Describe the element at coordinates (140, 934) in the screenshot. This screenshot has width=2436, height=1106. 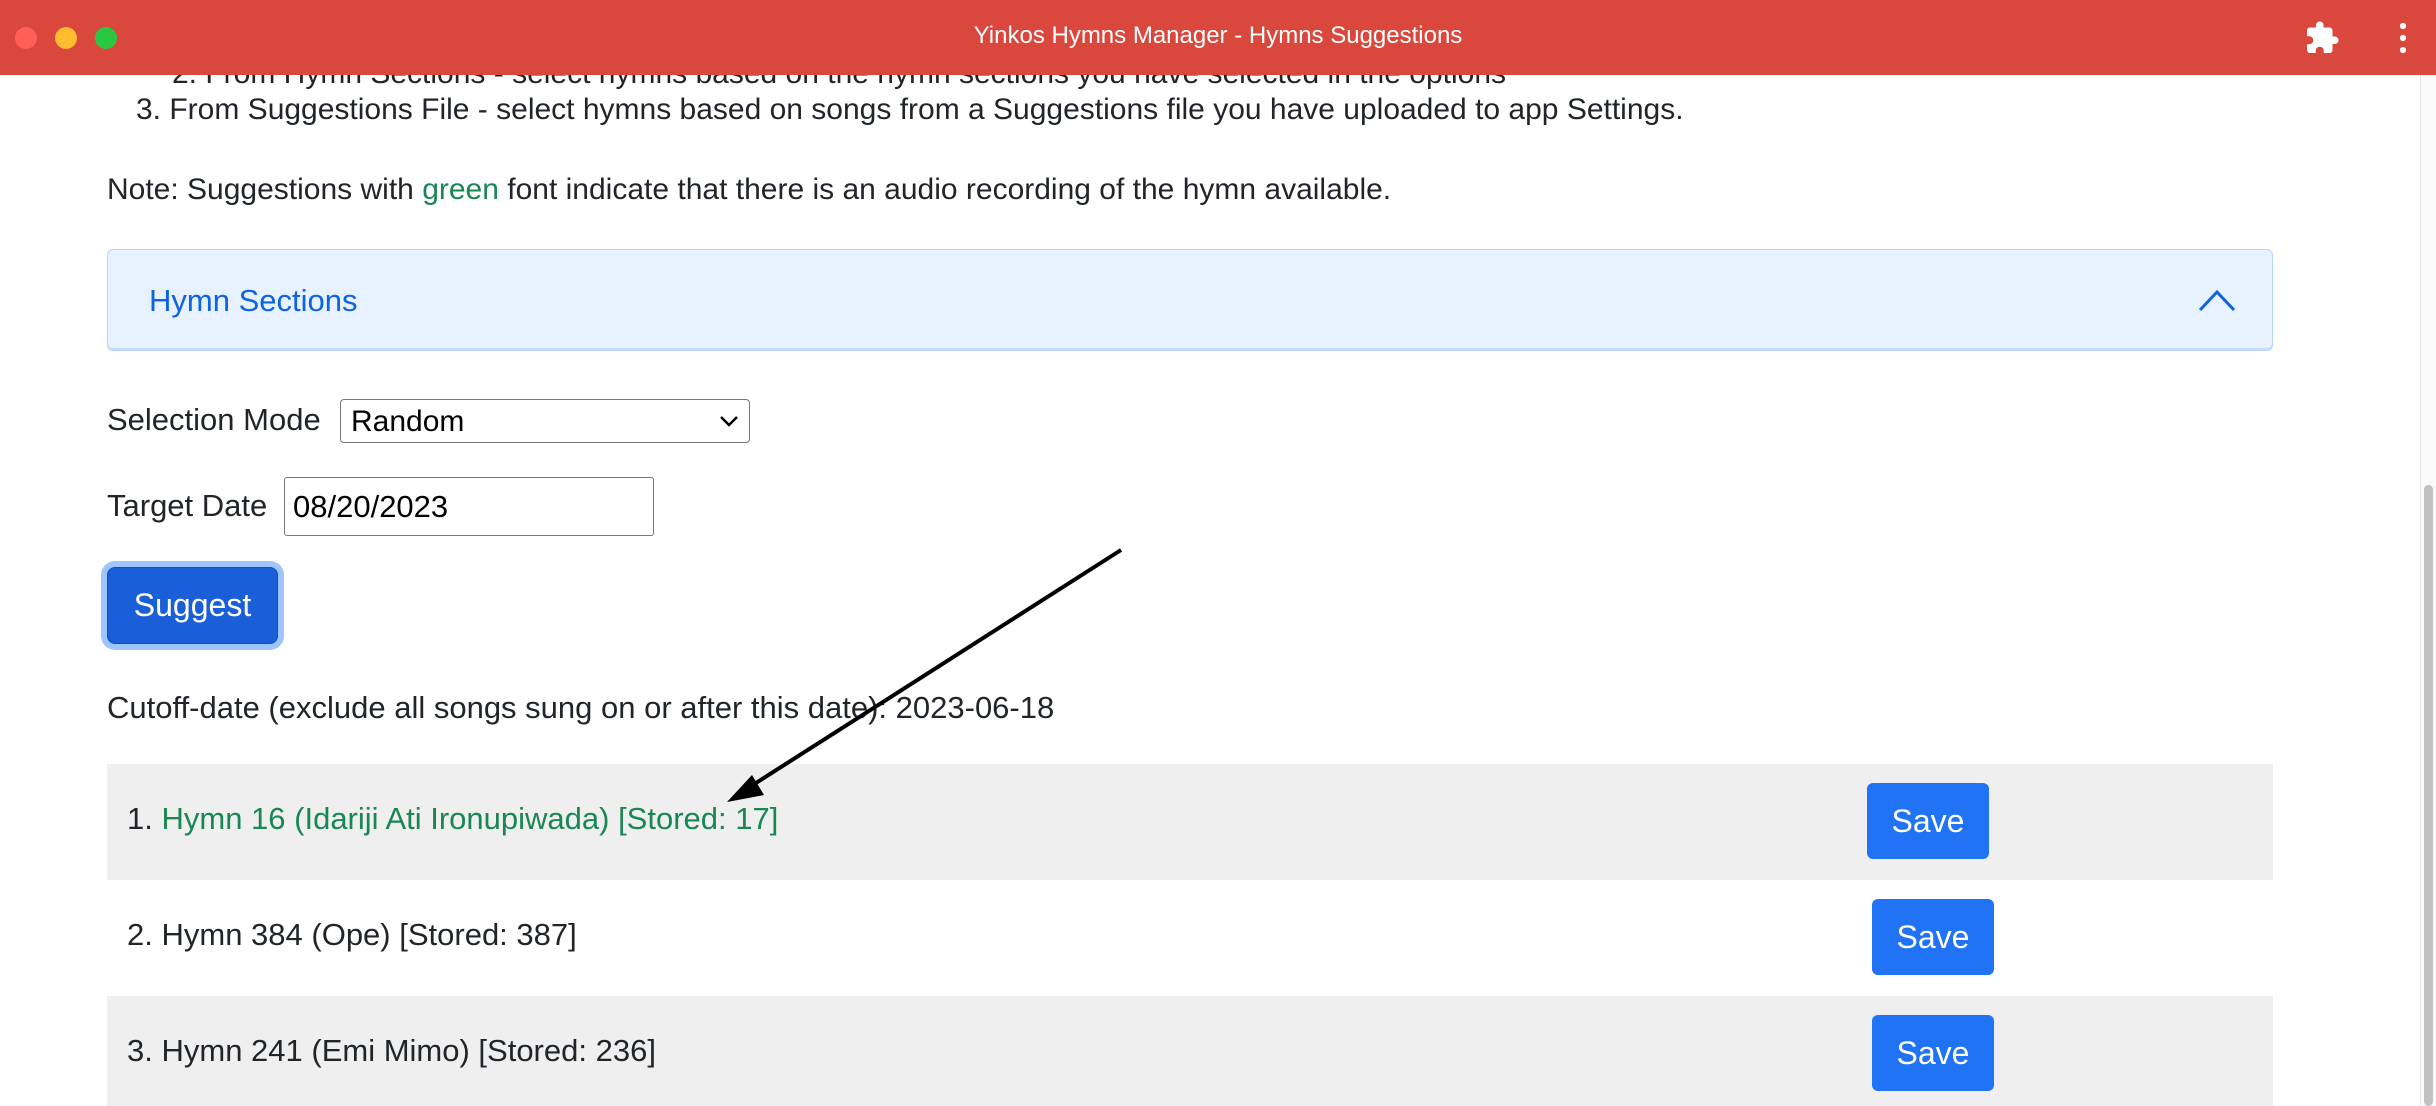
I see `suggestion-number: 2.` at that location.